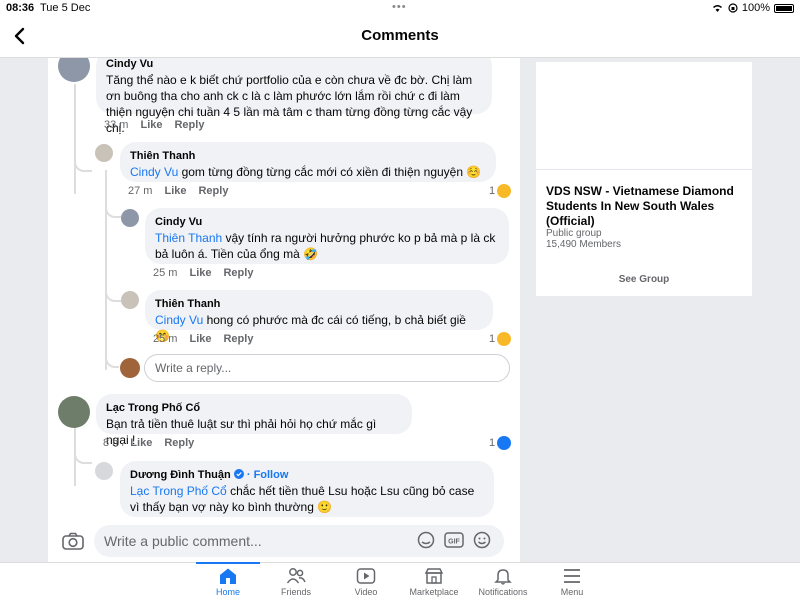 The height and width of the screenshot is (600, 800). What do you see at coordinates (426, 540) in the screenshot?
I see `sticker-icon` at bounding box center [426, 540].